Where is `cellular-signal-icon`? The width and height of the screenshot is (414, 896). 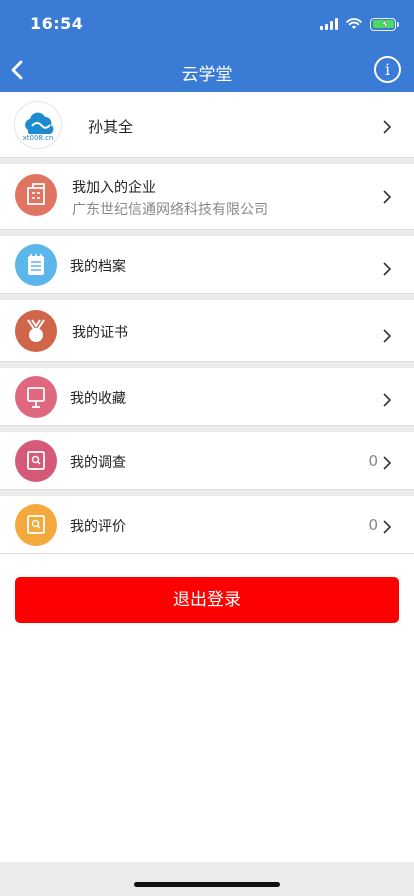
cellular-signal-icon is located at coordinates (329, 24).